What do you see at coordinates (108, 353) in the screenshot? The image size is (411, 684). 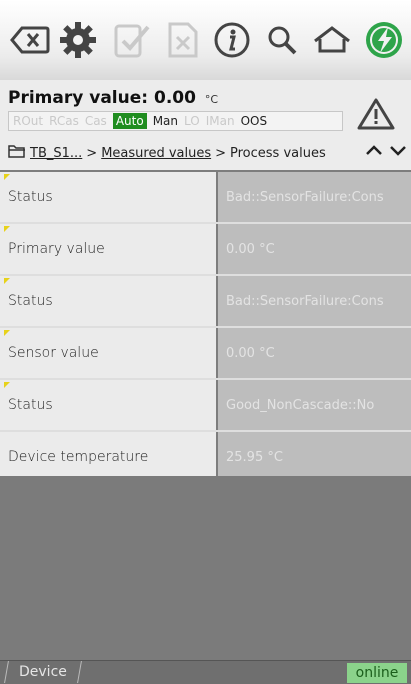 I see `row-label: Sensor value` at bounding box center [108, 353].